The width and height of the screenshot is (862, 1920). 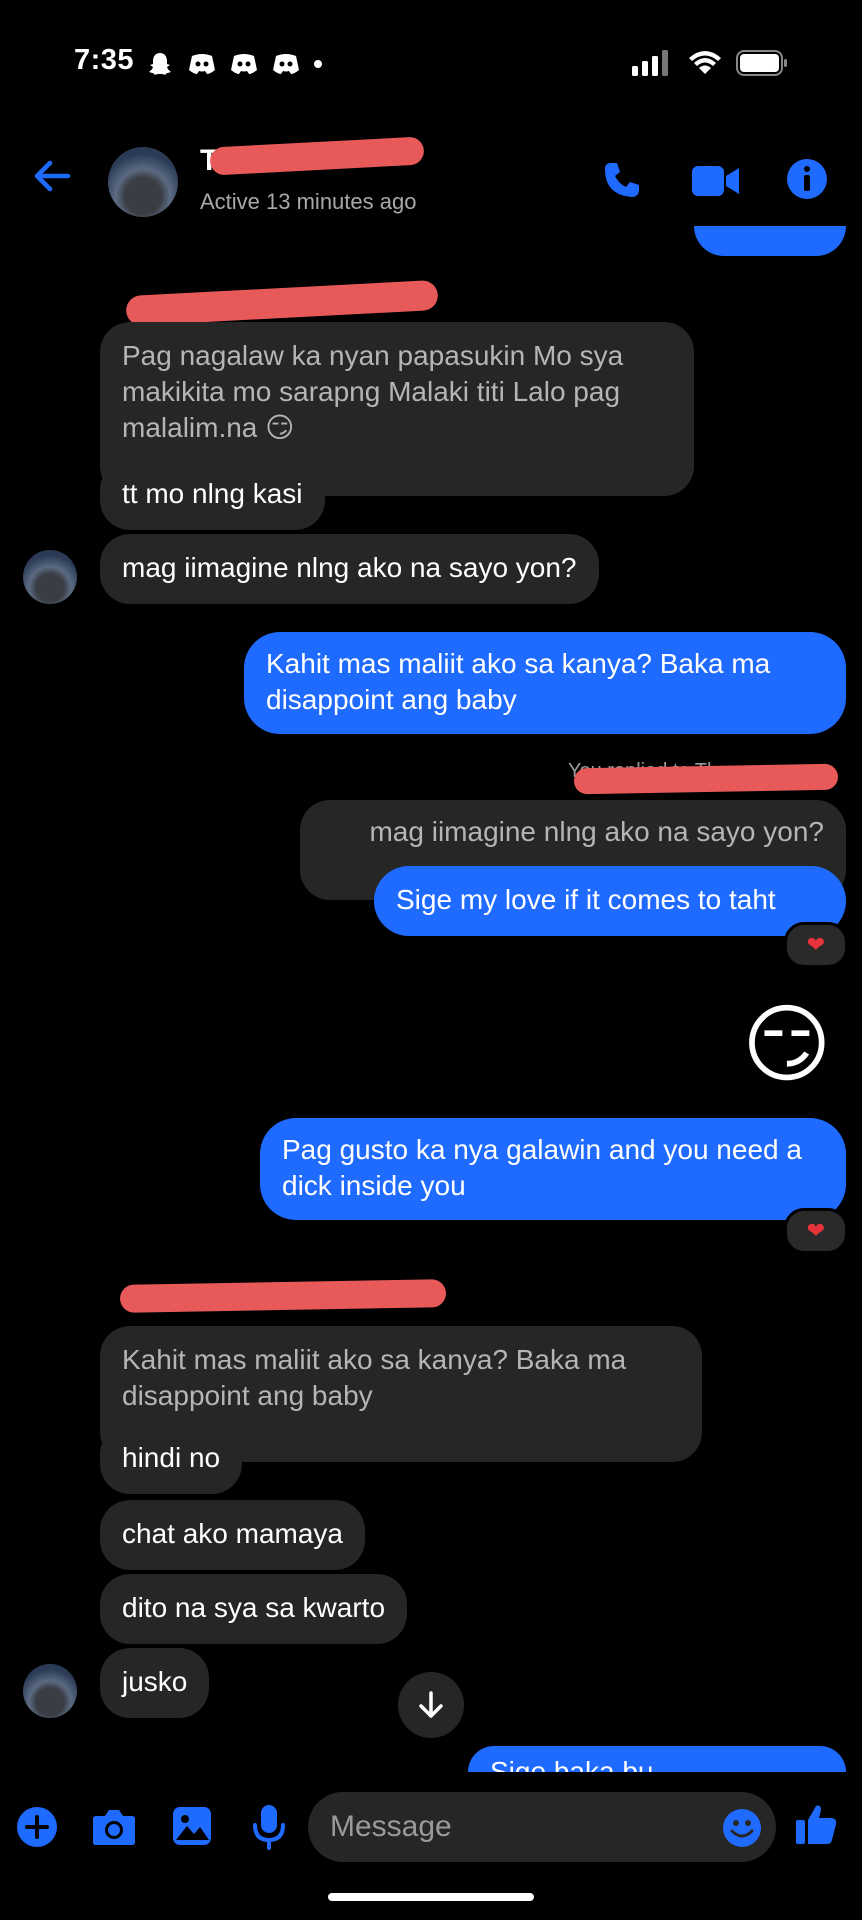 I want to click on message-bubble: hindi no, so click(x=171, y=1459).